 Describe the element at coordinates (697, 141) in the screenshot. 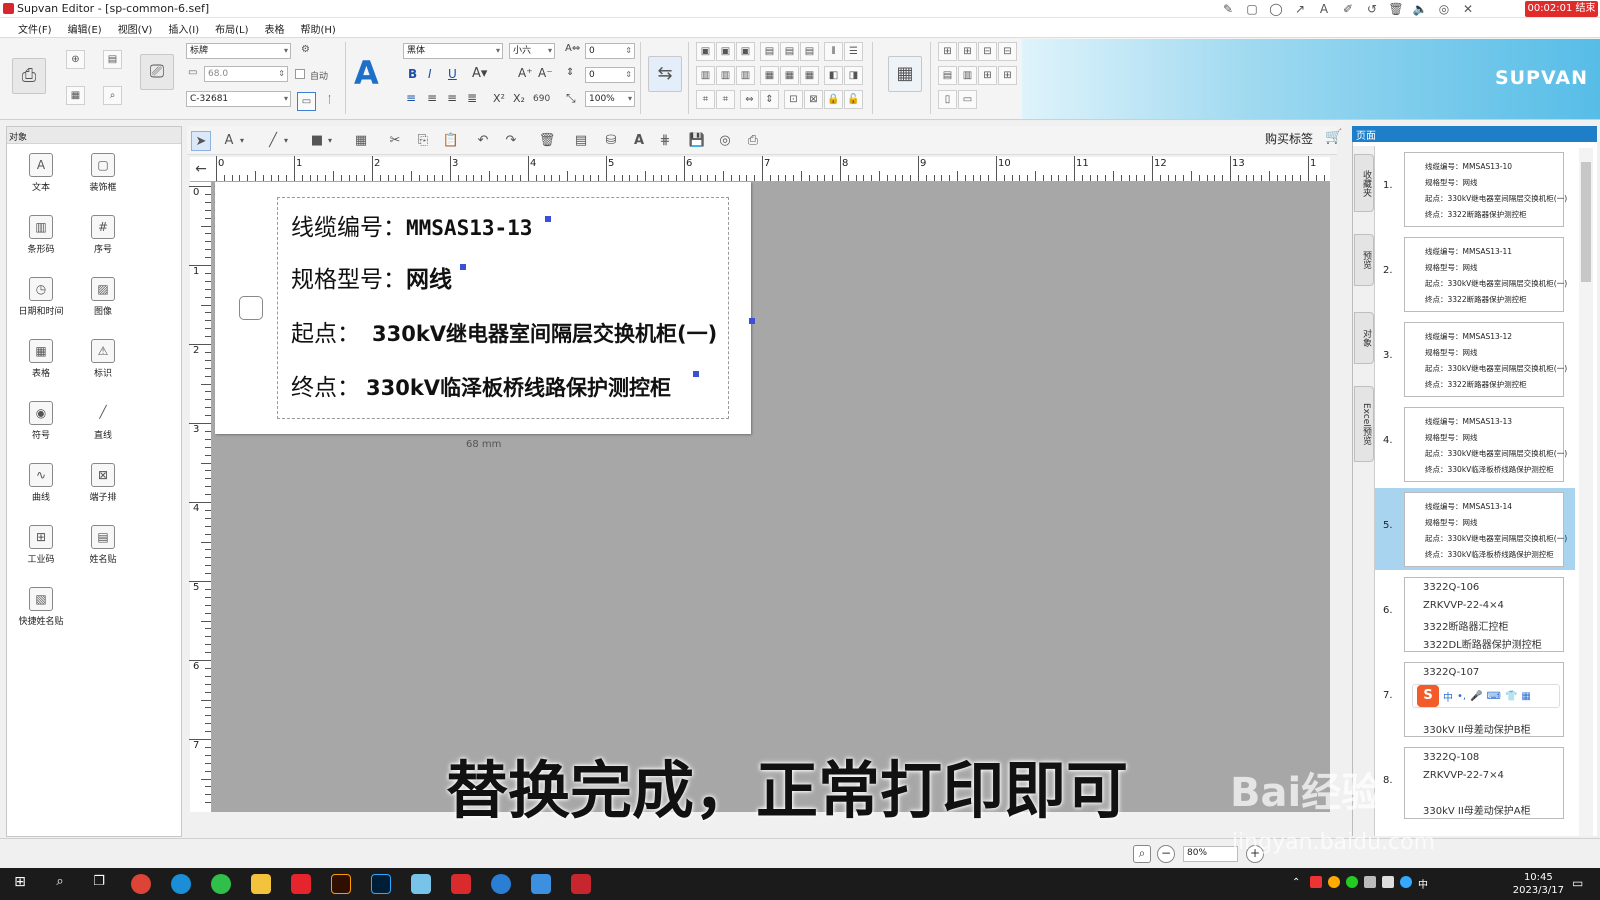

I see `save-template-icon: 💾` at that location.